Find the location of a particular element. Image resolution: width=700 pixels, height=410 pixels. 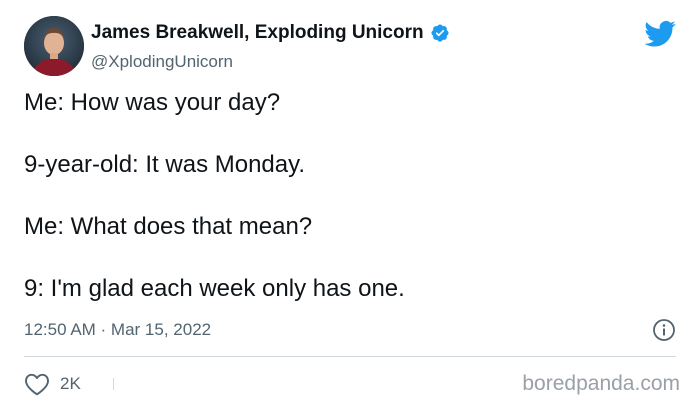

tweet-line: 9-year-old: It was Monday. is located at coordinates (165, 164).